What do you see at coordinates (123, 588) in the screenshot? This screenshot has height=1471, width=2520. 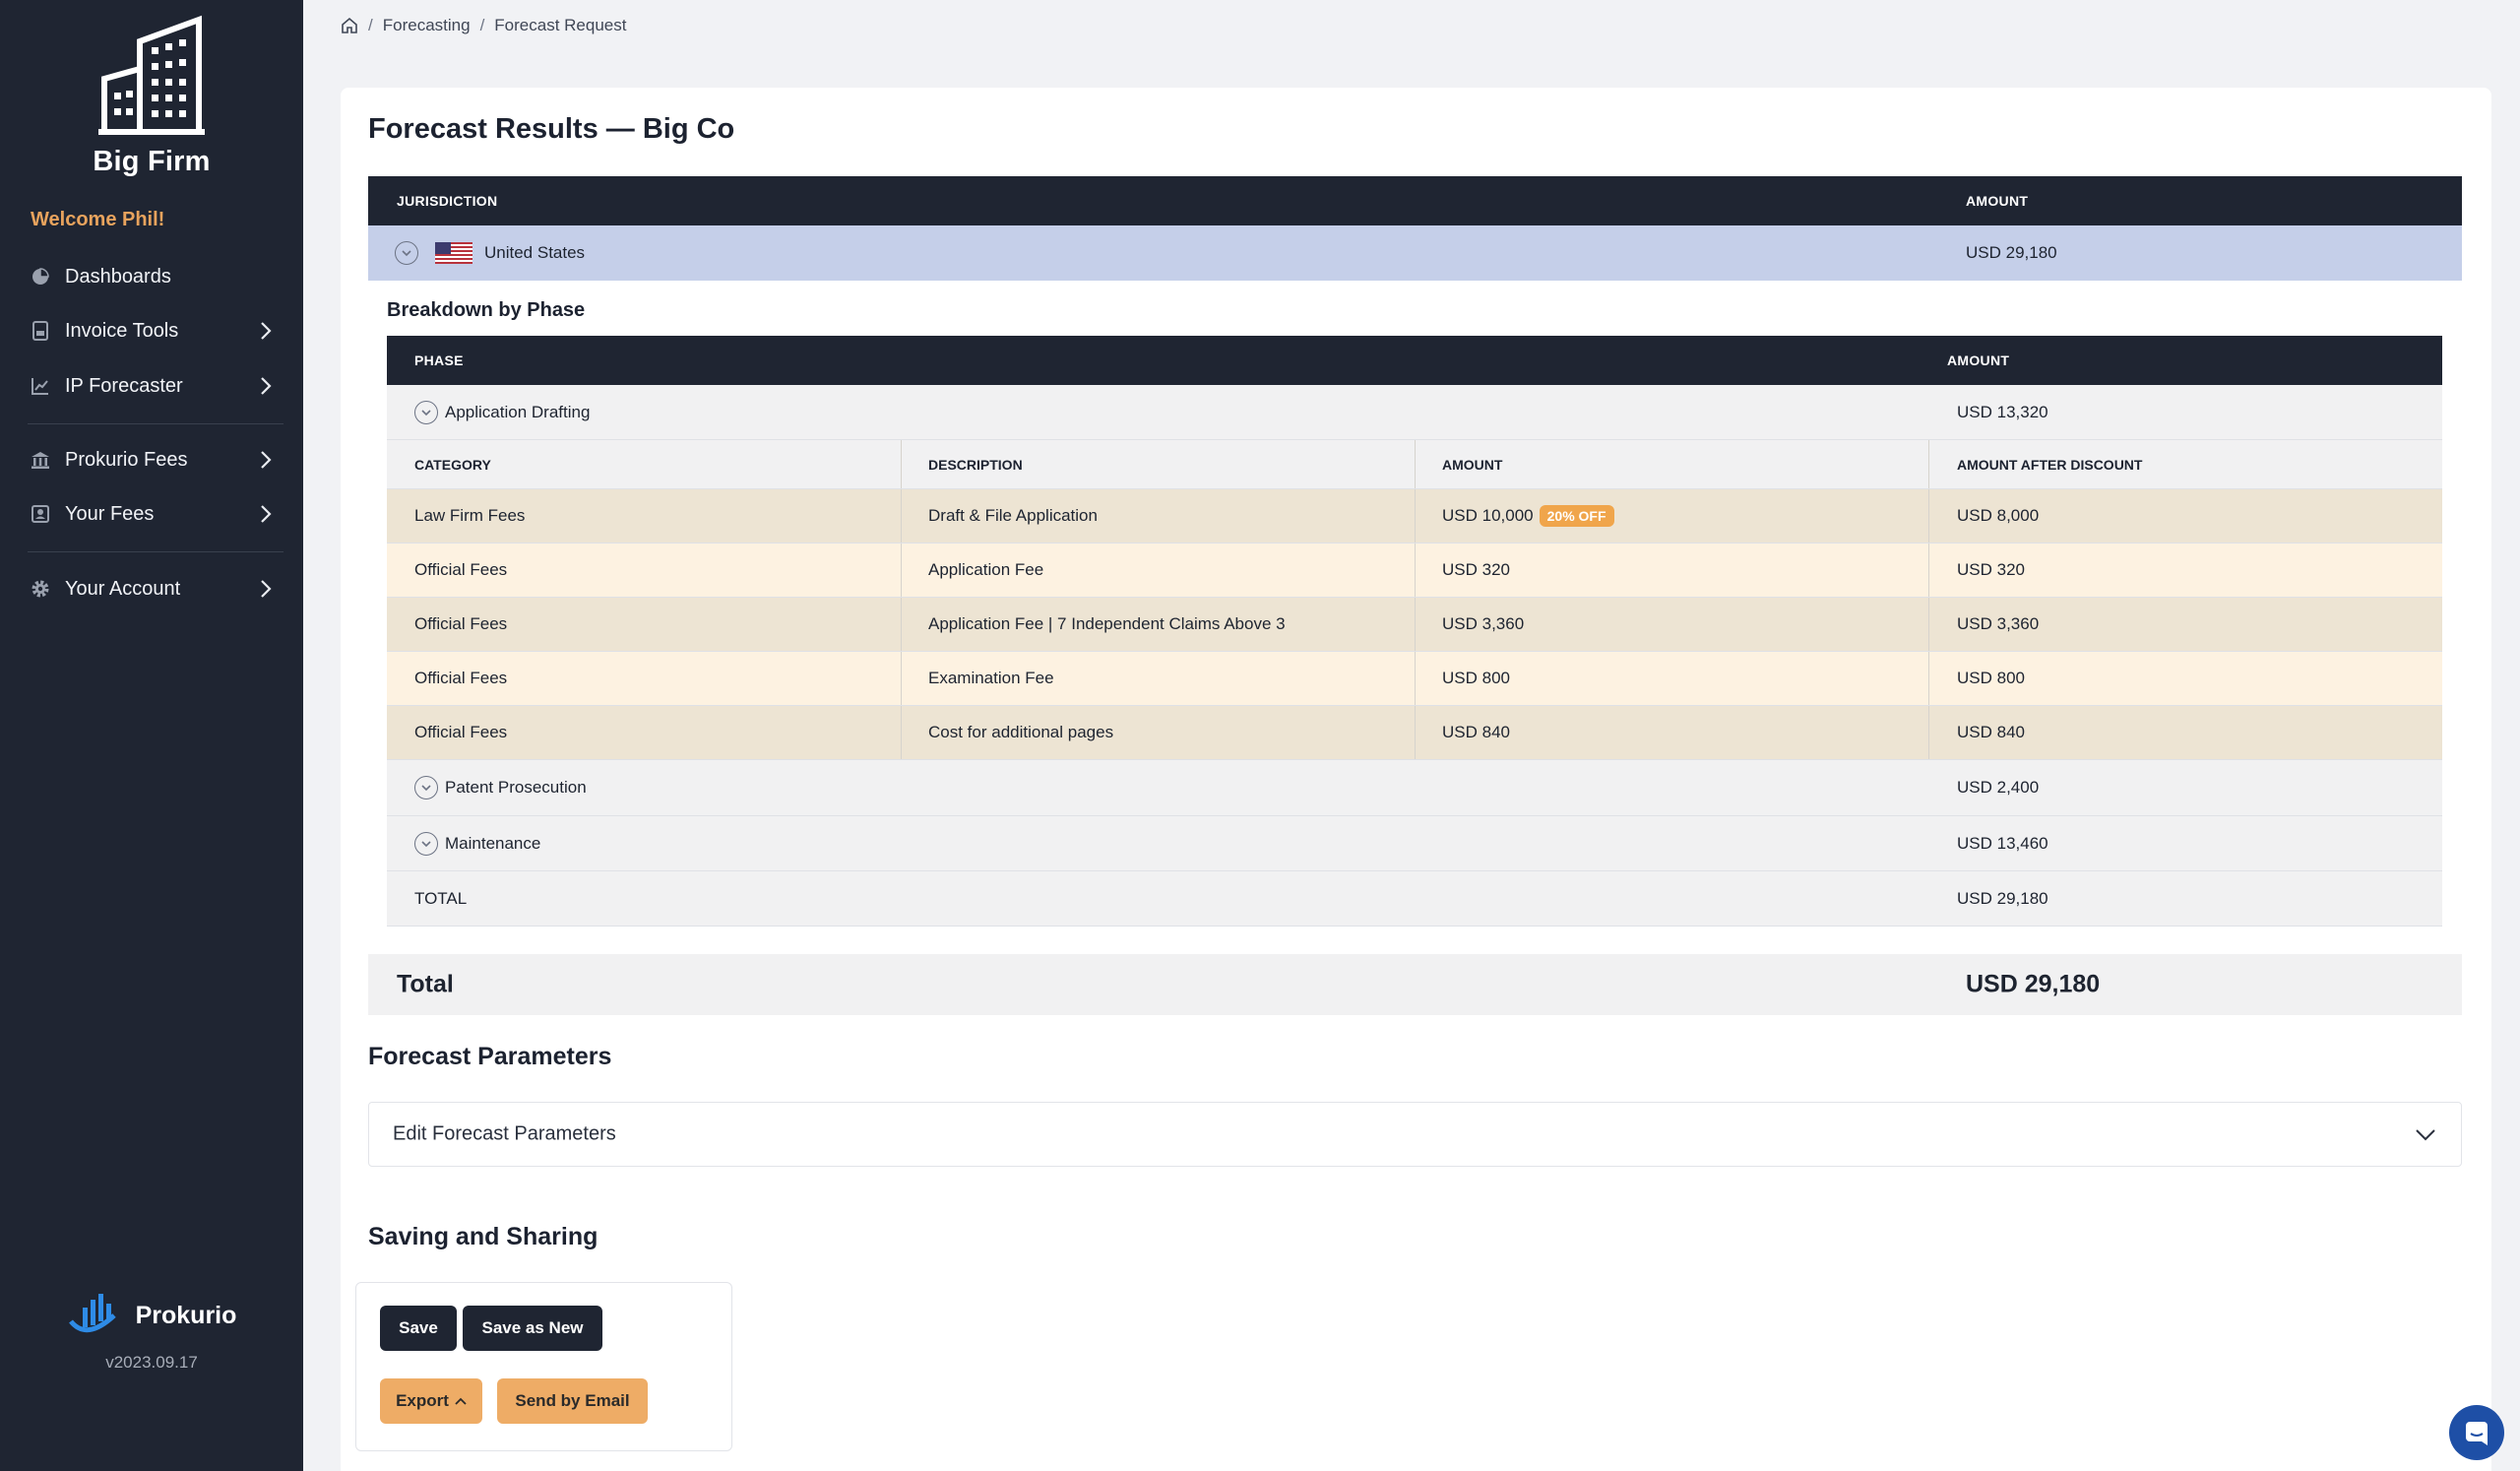 I see `sidebar-item-label: Your Account` at bounding box center [123, 588].